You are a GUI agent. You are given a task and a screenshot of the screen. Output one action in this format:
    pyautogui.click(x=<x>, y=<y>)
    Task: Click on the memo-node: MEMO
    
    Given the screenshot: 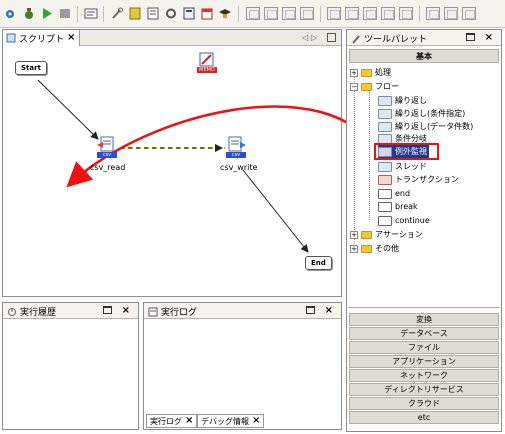 What is the action you would take?
    pyautogui.click(x=207, y=63)
    